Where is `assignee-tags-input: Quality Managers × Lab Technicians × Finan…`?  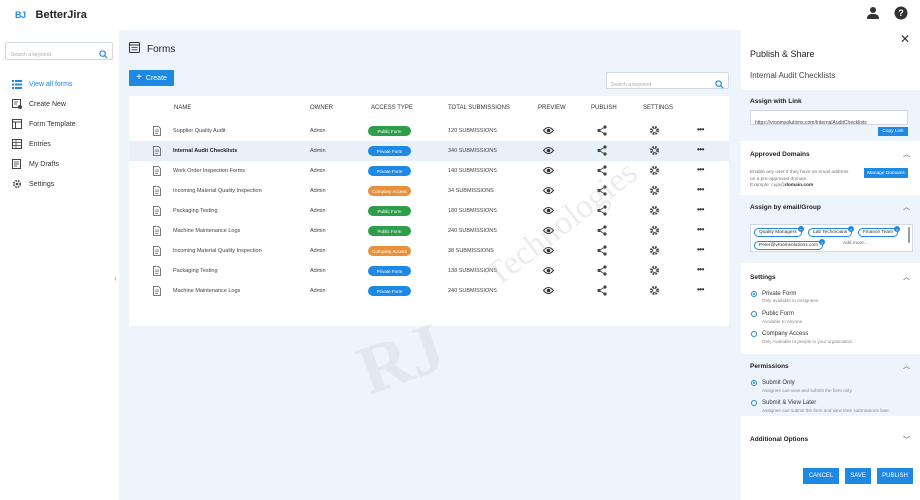 assignee-tags-input: Quality Managers × Lab Technicians × Finan… is located at coordinates (831, 238).